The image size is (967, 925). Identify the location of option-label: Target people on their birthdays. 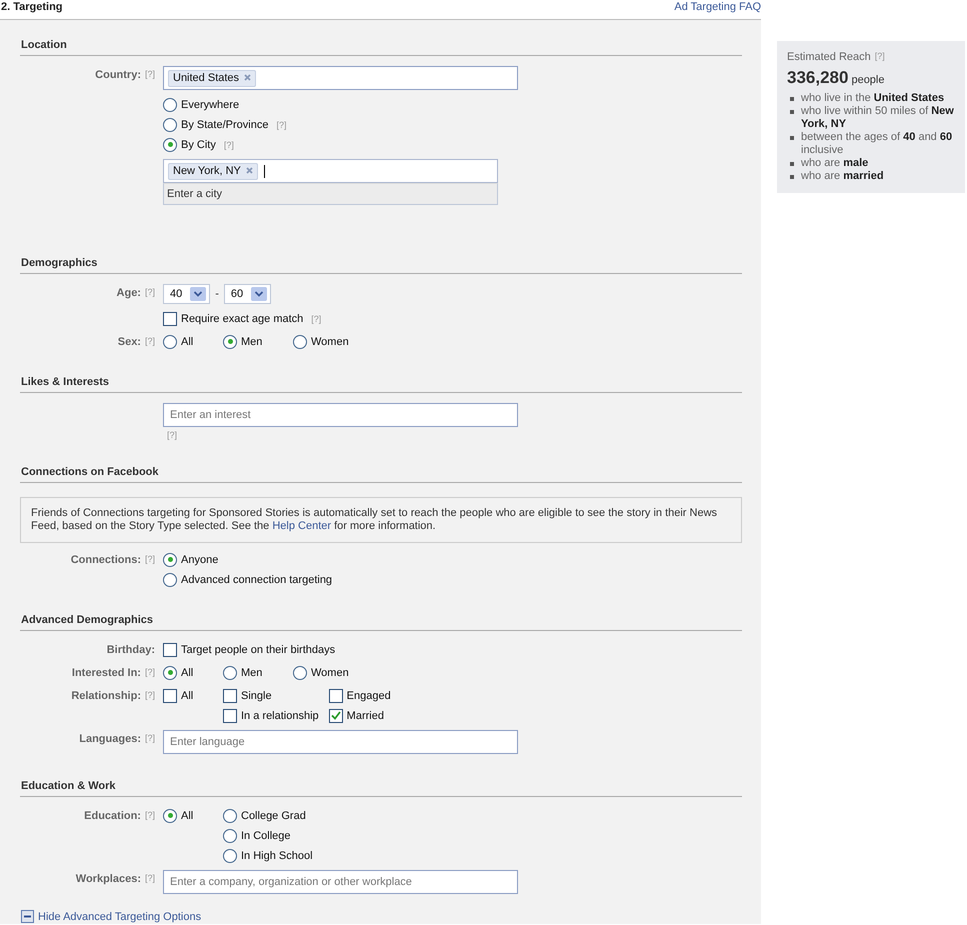
(258, 650).